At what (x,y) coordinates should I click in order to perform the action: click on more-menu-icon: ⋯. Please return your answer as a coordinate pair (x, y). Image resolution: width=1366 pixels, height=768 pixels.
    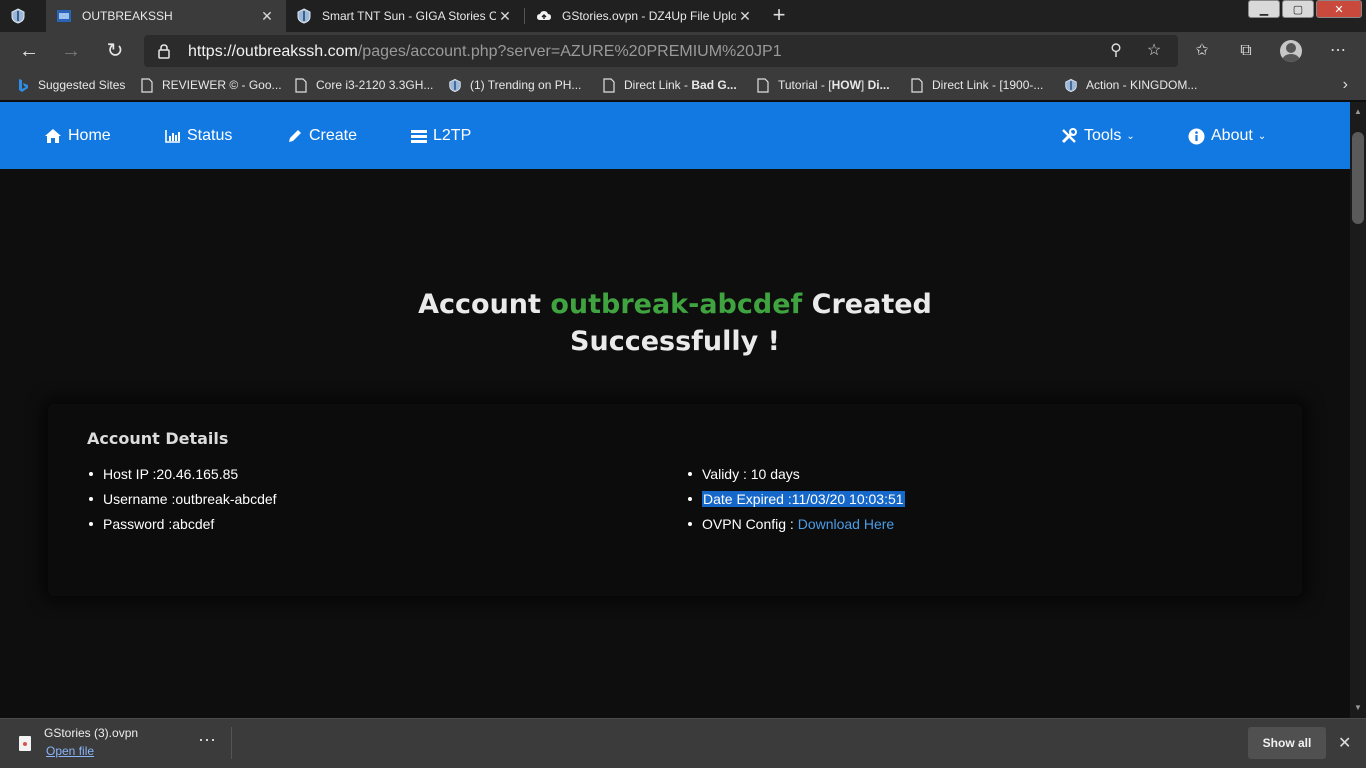
    Looking at the image, I should click on (1338, 51).